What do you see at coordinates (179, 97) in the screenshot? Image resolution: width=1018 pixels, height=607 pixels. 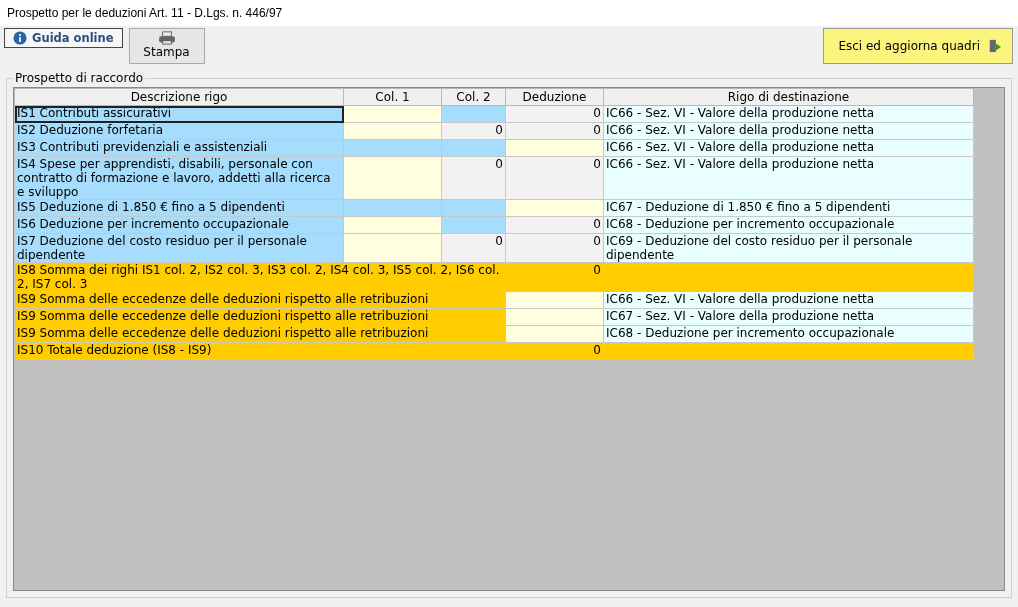 I see `column-header: Descrizione rigo` at bounding box center [179, 97].